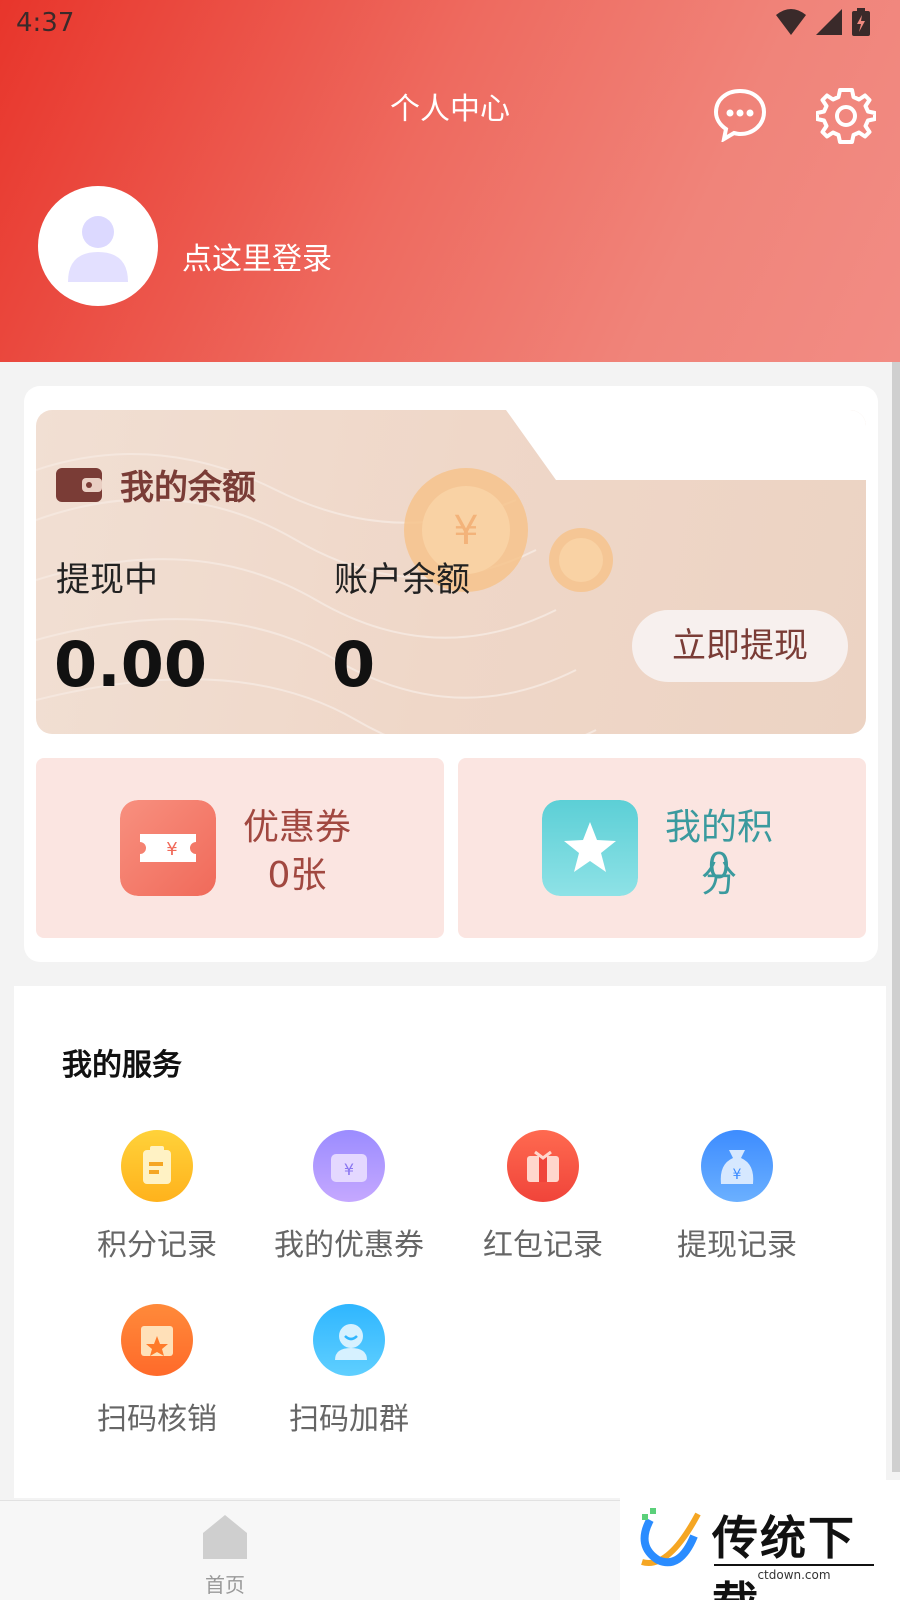 The width and height of the screenshot is (900, 1600). What do you see at coordinates (402, 580) in the screenshot?
I see `account-balance-label: 账户余额` at bounding box center [402, 580].